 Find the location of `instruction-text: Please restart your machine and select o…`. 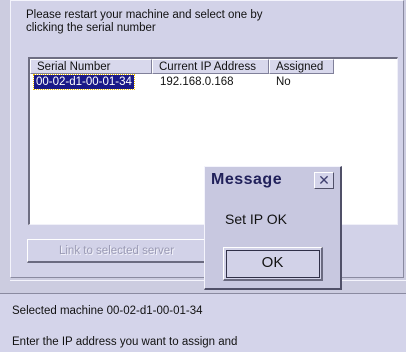

instruction-text: Please restart your machine and select o… is located at coordinates (161, 22).